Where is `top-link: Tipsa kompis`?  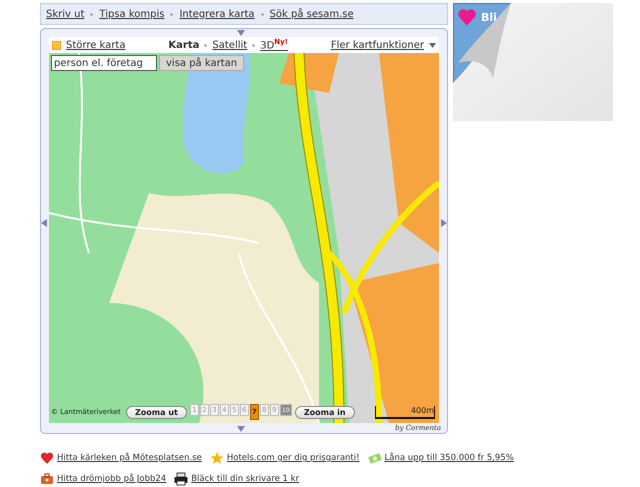
top-link: Tipsa kompis is located at coordinates (131, 14).